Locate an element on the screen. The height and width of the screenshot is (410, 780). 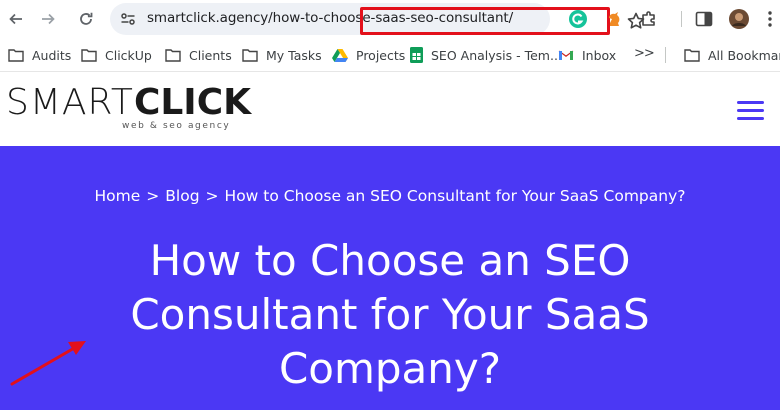
grammarly-extension-icon is located at coordinates (578, 19).